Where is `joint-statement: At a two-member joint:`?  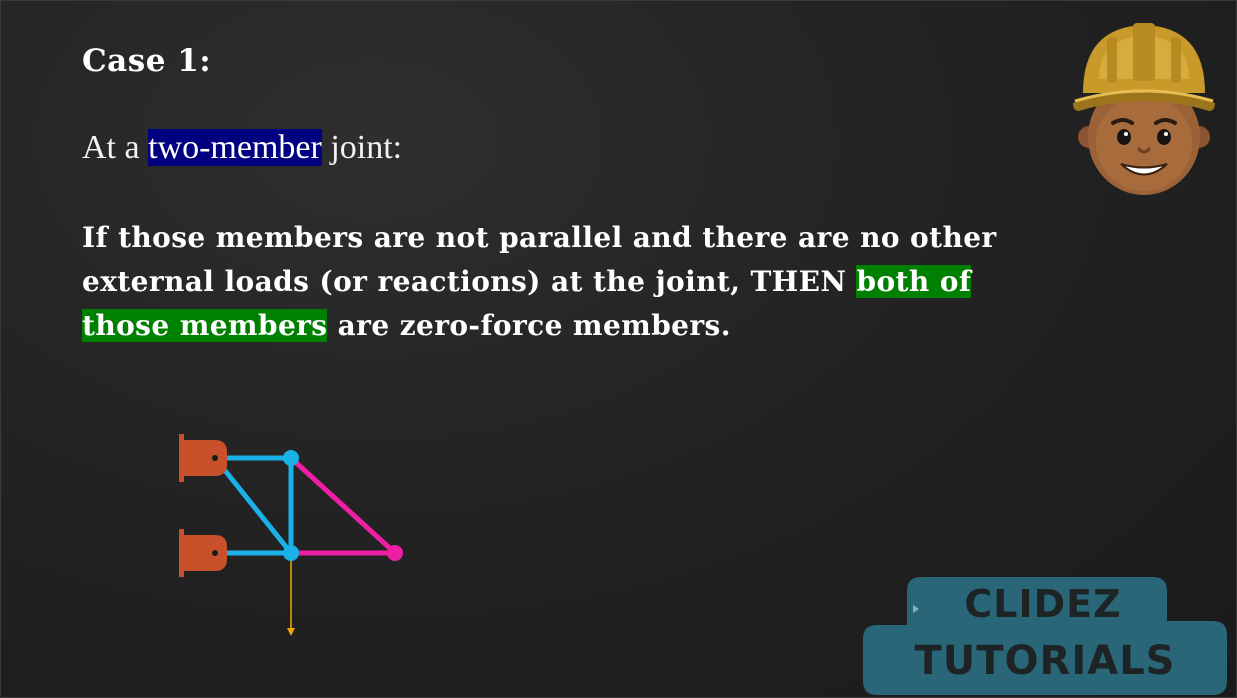
joint-statement: At a two-member joint: is located at coordinates (242, 148).